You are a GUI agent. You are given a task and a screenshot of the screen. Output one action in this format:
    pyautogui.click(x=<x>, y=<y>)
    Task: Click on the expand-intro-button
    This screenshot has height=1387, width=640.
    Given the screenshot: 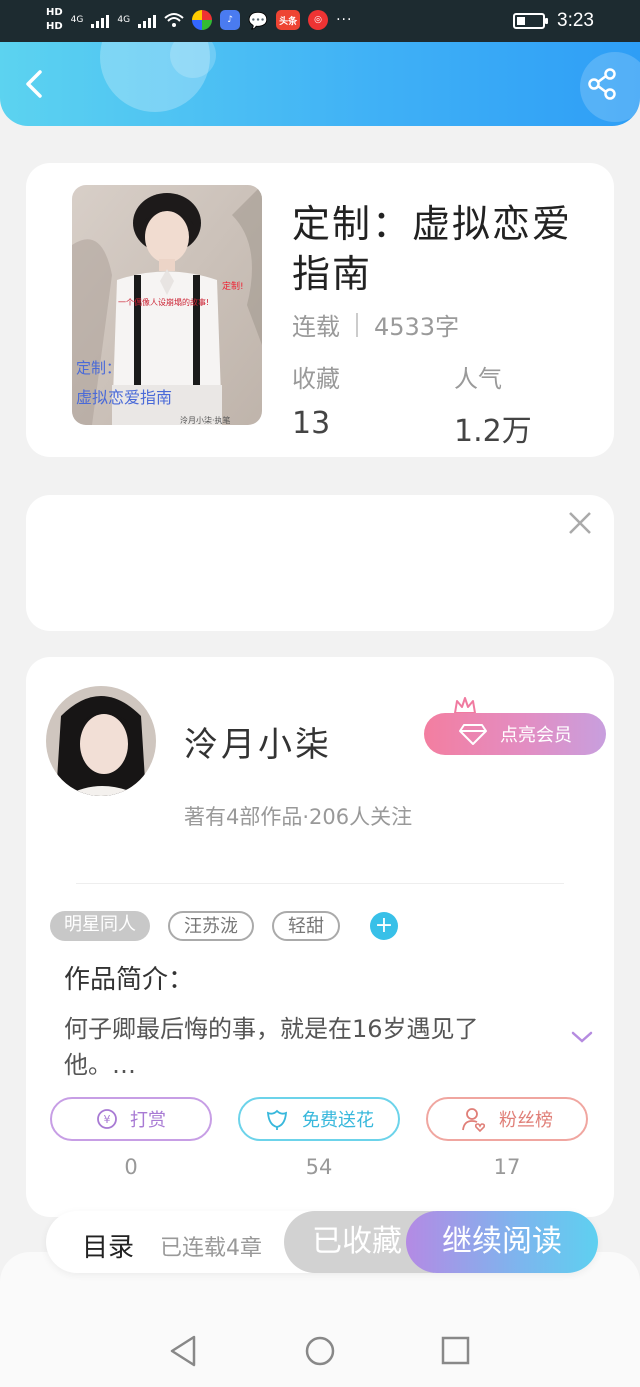 What is the action you would take?
    pyautogui.click(x=582, y=1039)
    